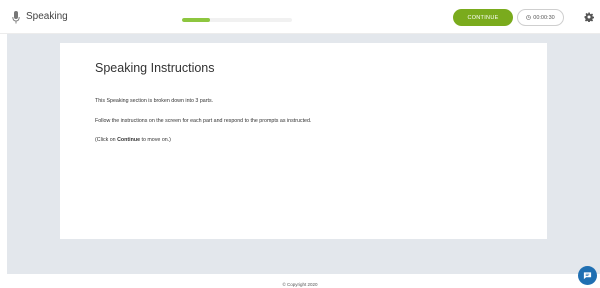  Describe the element at coordinates (483, 17) in the screenshot. I see `continue-button: CONTINUE` at that location.